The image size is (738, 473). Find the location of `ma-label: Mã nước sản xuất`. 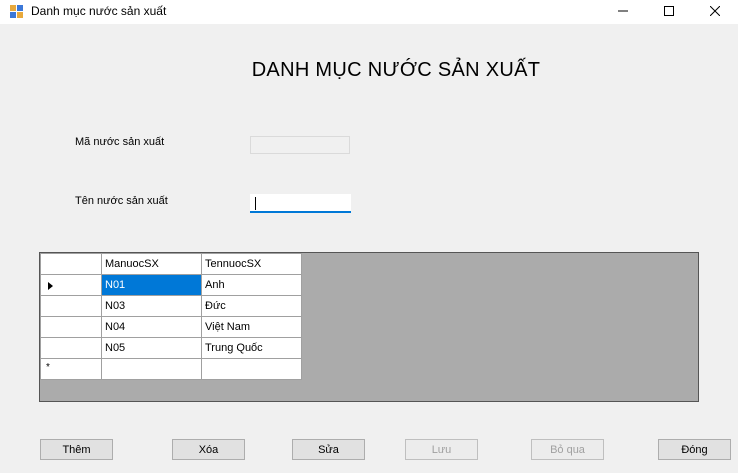

ma-label: Mã nước sản xuất is located at coordinates (120, 142).